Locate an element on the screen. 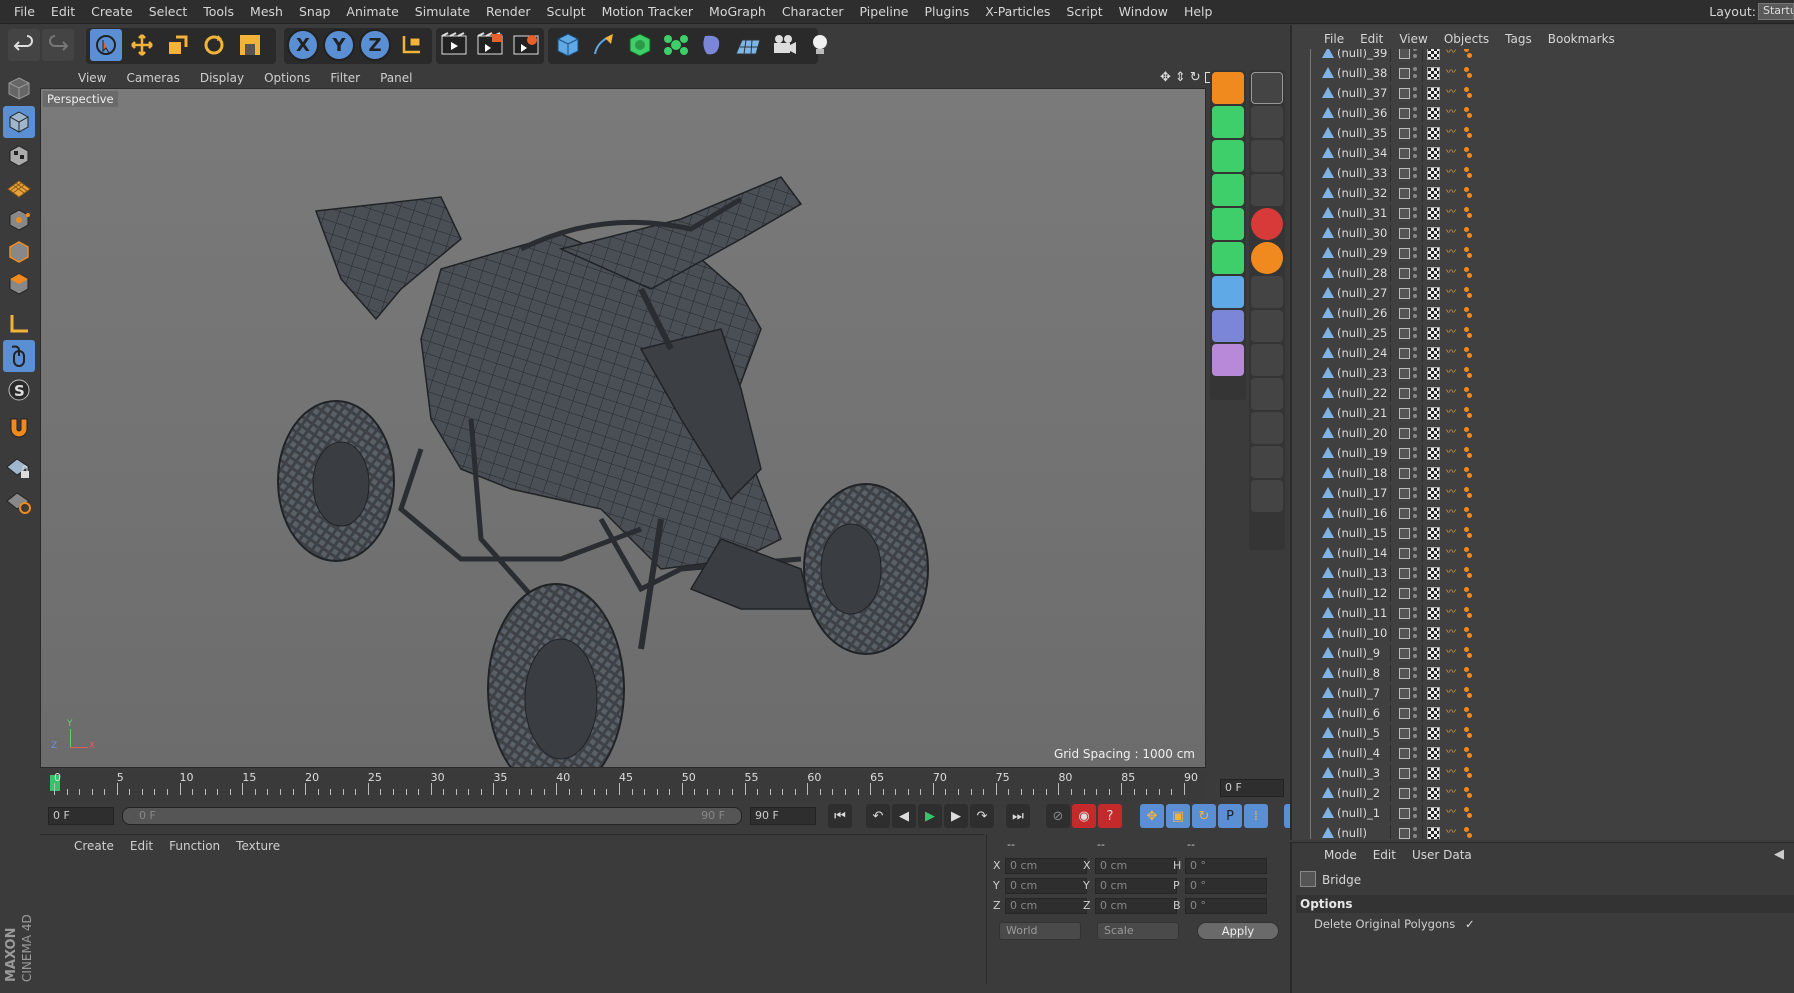  record-disabled-icon: ⊘ is located at coordinates (1058, 816).